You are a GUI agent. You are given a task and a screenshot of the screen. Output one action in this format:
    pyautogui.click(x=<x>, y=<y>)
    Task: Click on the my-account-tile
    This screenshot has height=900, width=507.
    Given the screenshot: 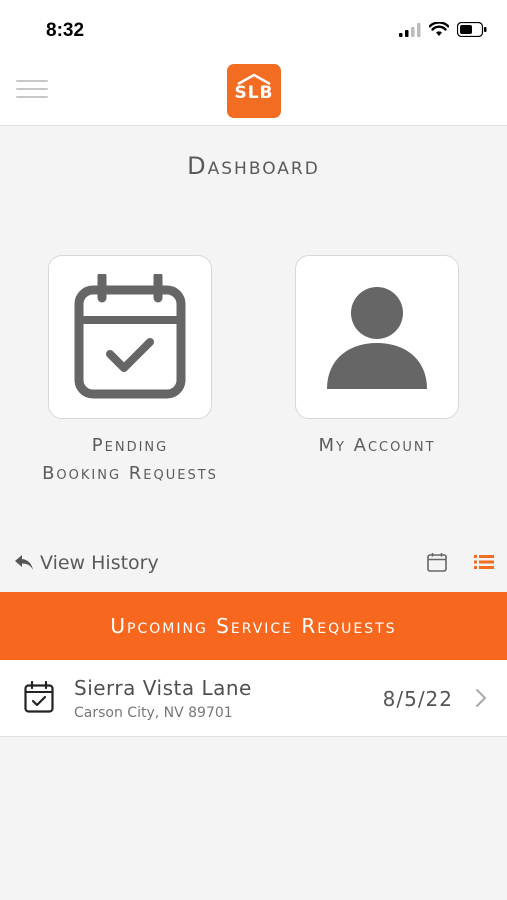 What is the action you would take?
    pyautogui.click(x=377, y=337)
    